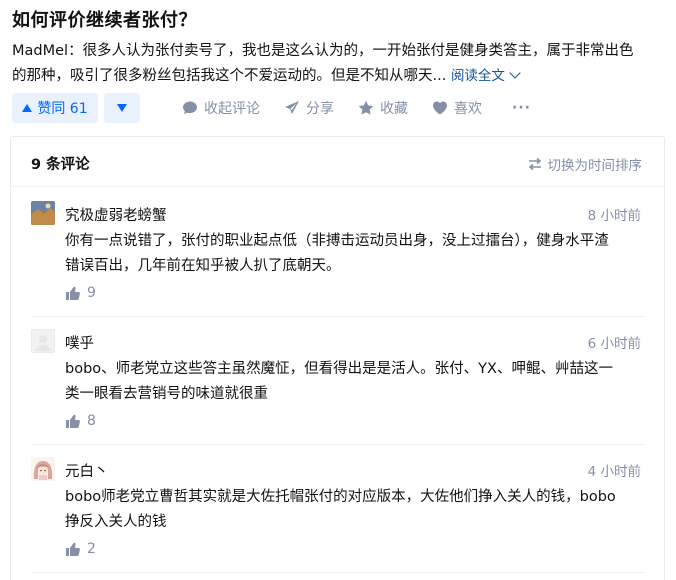  Describe the element at coordinates (190, 107) in the screenshot. I see `comment-bubble-icon` at that location.